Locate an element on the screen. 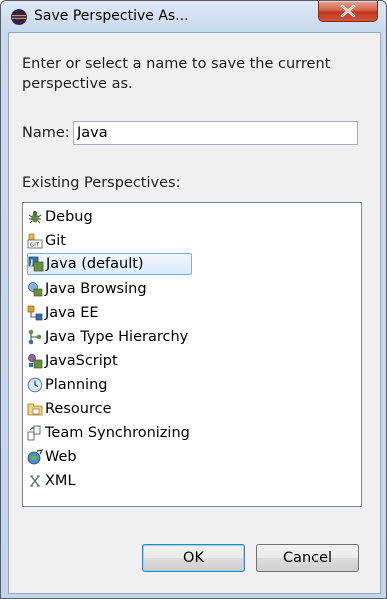  list-item: Java Type Hierarchy is located at coordinates (110, 337).